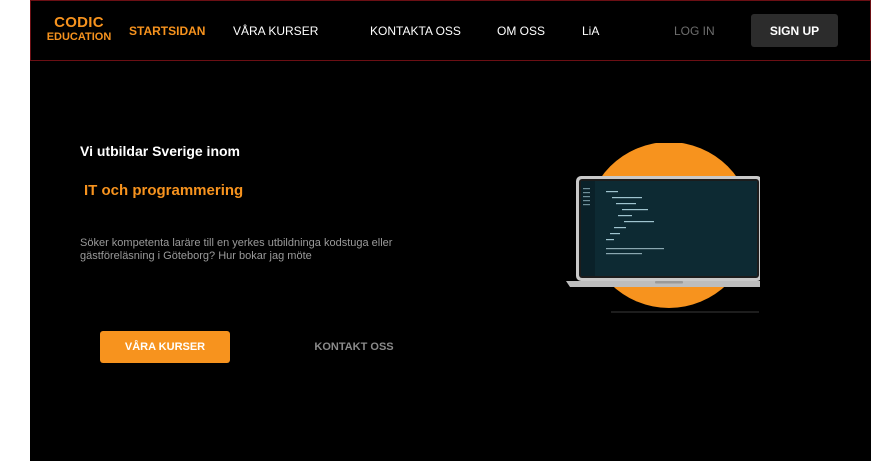 This screenshot has width=871, height=461. Describe the element at coordinates (79, 22) in the screenshot. I see `brand-name: CODIC` at that location.